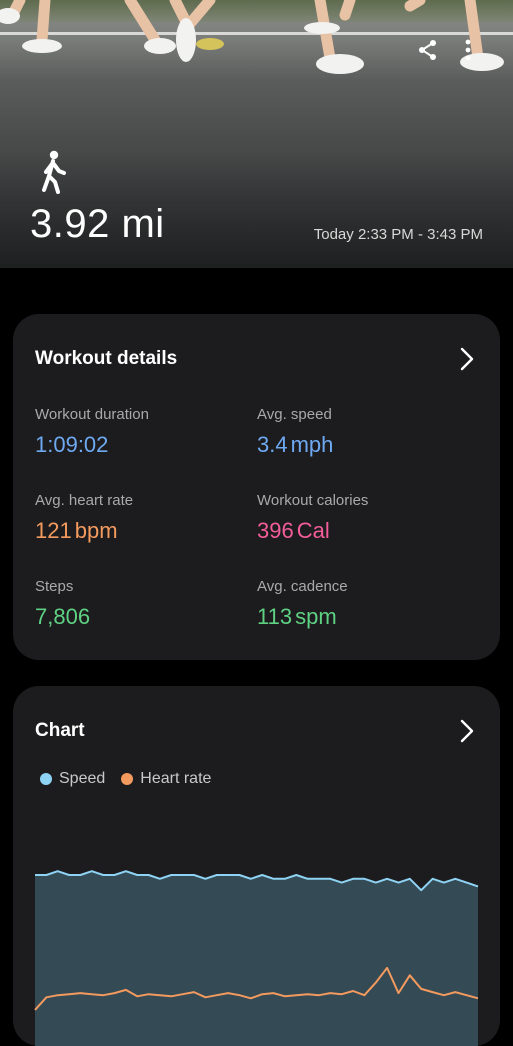  I want to click on metric-value: 1:09:02, so click(72, 444).